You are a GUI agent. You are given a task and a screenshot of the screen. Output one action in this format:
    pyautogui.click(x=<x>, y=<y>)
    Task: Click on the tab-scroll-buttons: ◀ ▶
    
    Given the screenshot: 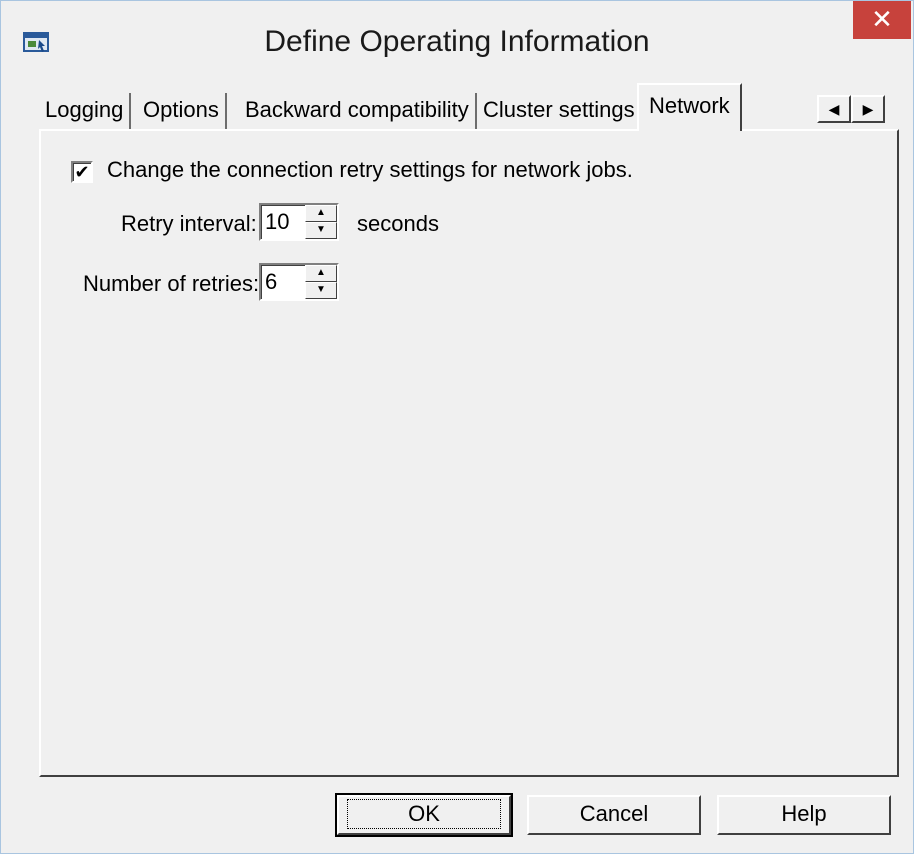 What is the action you would take?
    pyautogui.click(x=853, y=109)
    